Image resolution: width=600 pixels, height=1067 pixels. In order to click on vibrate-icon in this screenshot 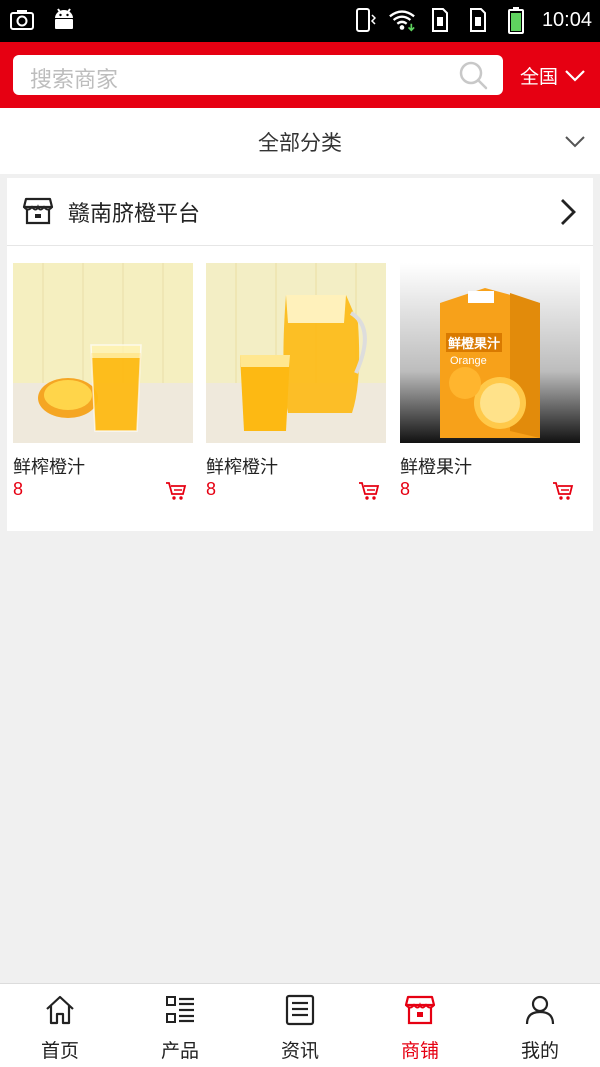, I will do `click(364, 20)`.